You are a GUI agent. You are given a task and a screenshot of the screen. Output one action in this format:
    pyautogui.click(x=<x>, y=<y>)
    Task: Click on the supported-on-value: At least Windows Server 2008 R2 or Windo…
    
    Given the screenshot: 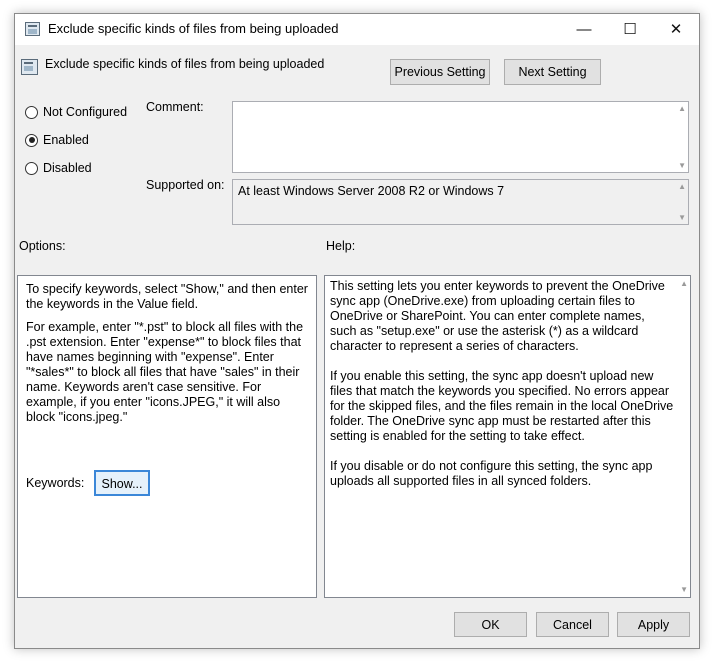 What is the action you would take?
    pyautogui.click(x=371, y=191)
    